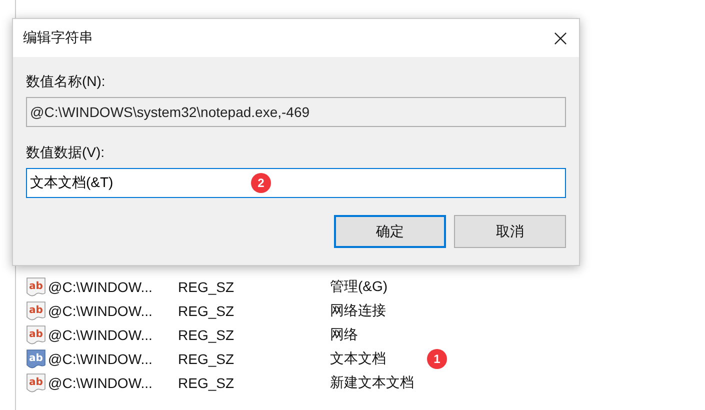  I want to click on value-data: 新建文本文档, so click(372, 383).